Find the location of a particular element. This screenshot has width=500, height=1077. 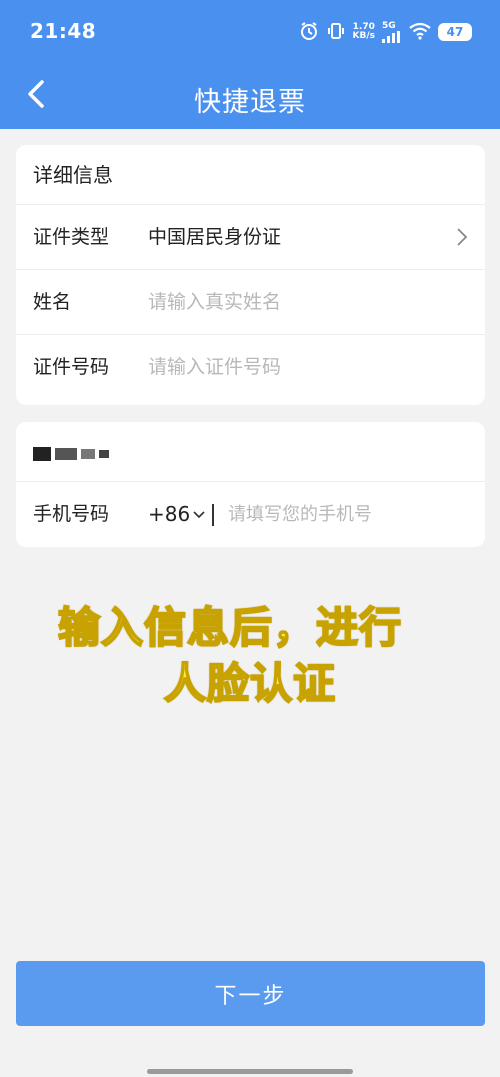

phone-input: 请填写您的手机号 is located at coordinates (300, 514).